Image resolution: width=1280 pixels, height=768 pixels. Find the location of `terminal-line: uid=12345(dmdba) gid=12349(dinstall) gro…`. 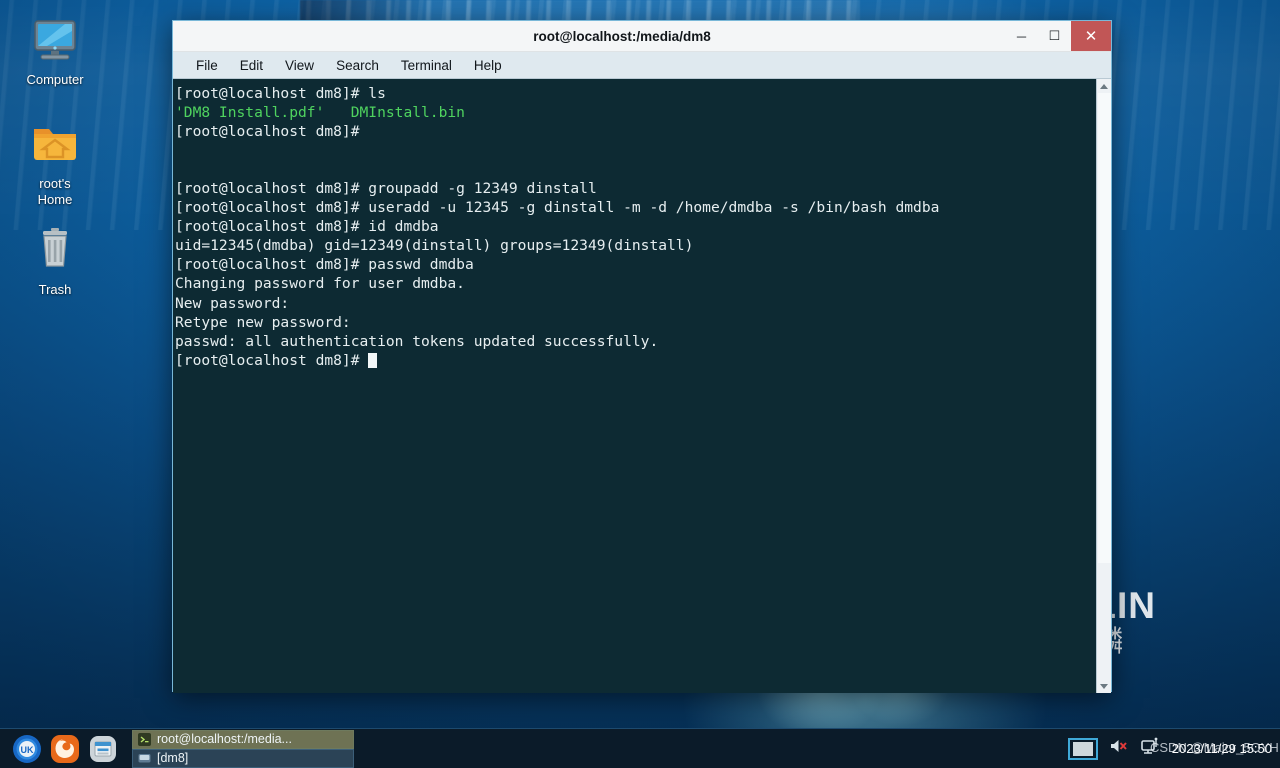

terminal-line: uid=12345(dmdba) gid=12349(dinstall) gro… is located at coordinates (635, 245).